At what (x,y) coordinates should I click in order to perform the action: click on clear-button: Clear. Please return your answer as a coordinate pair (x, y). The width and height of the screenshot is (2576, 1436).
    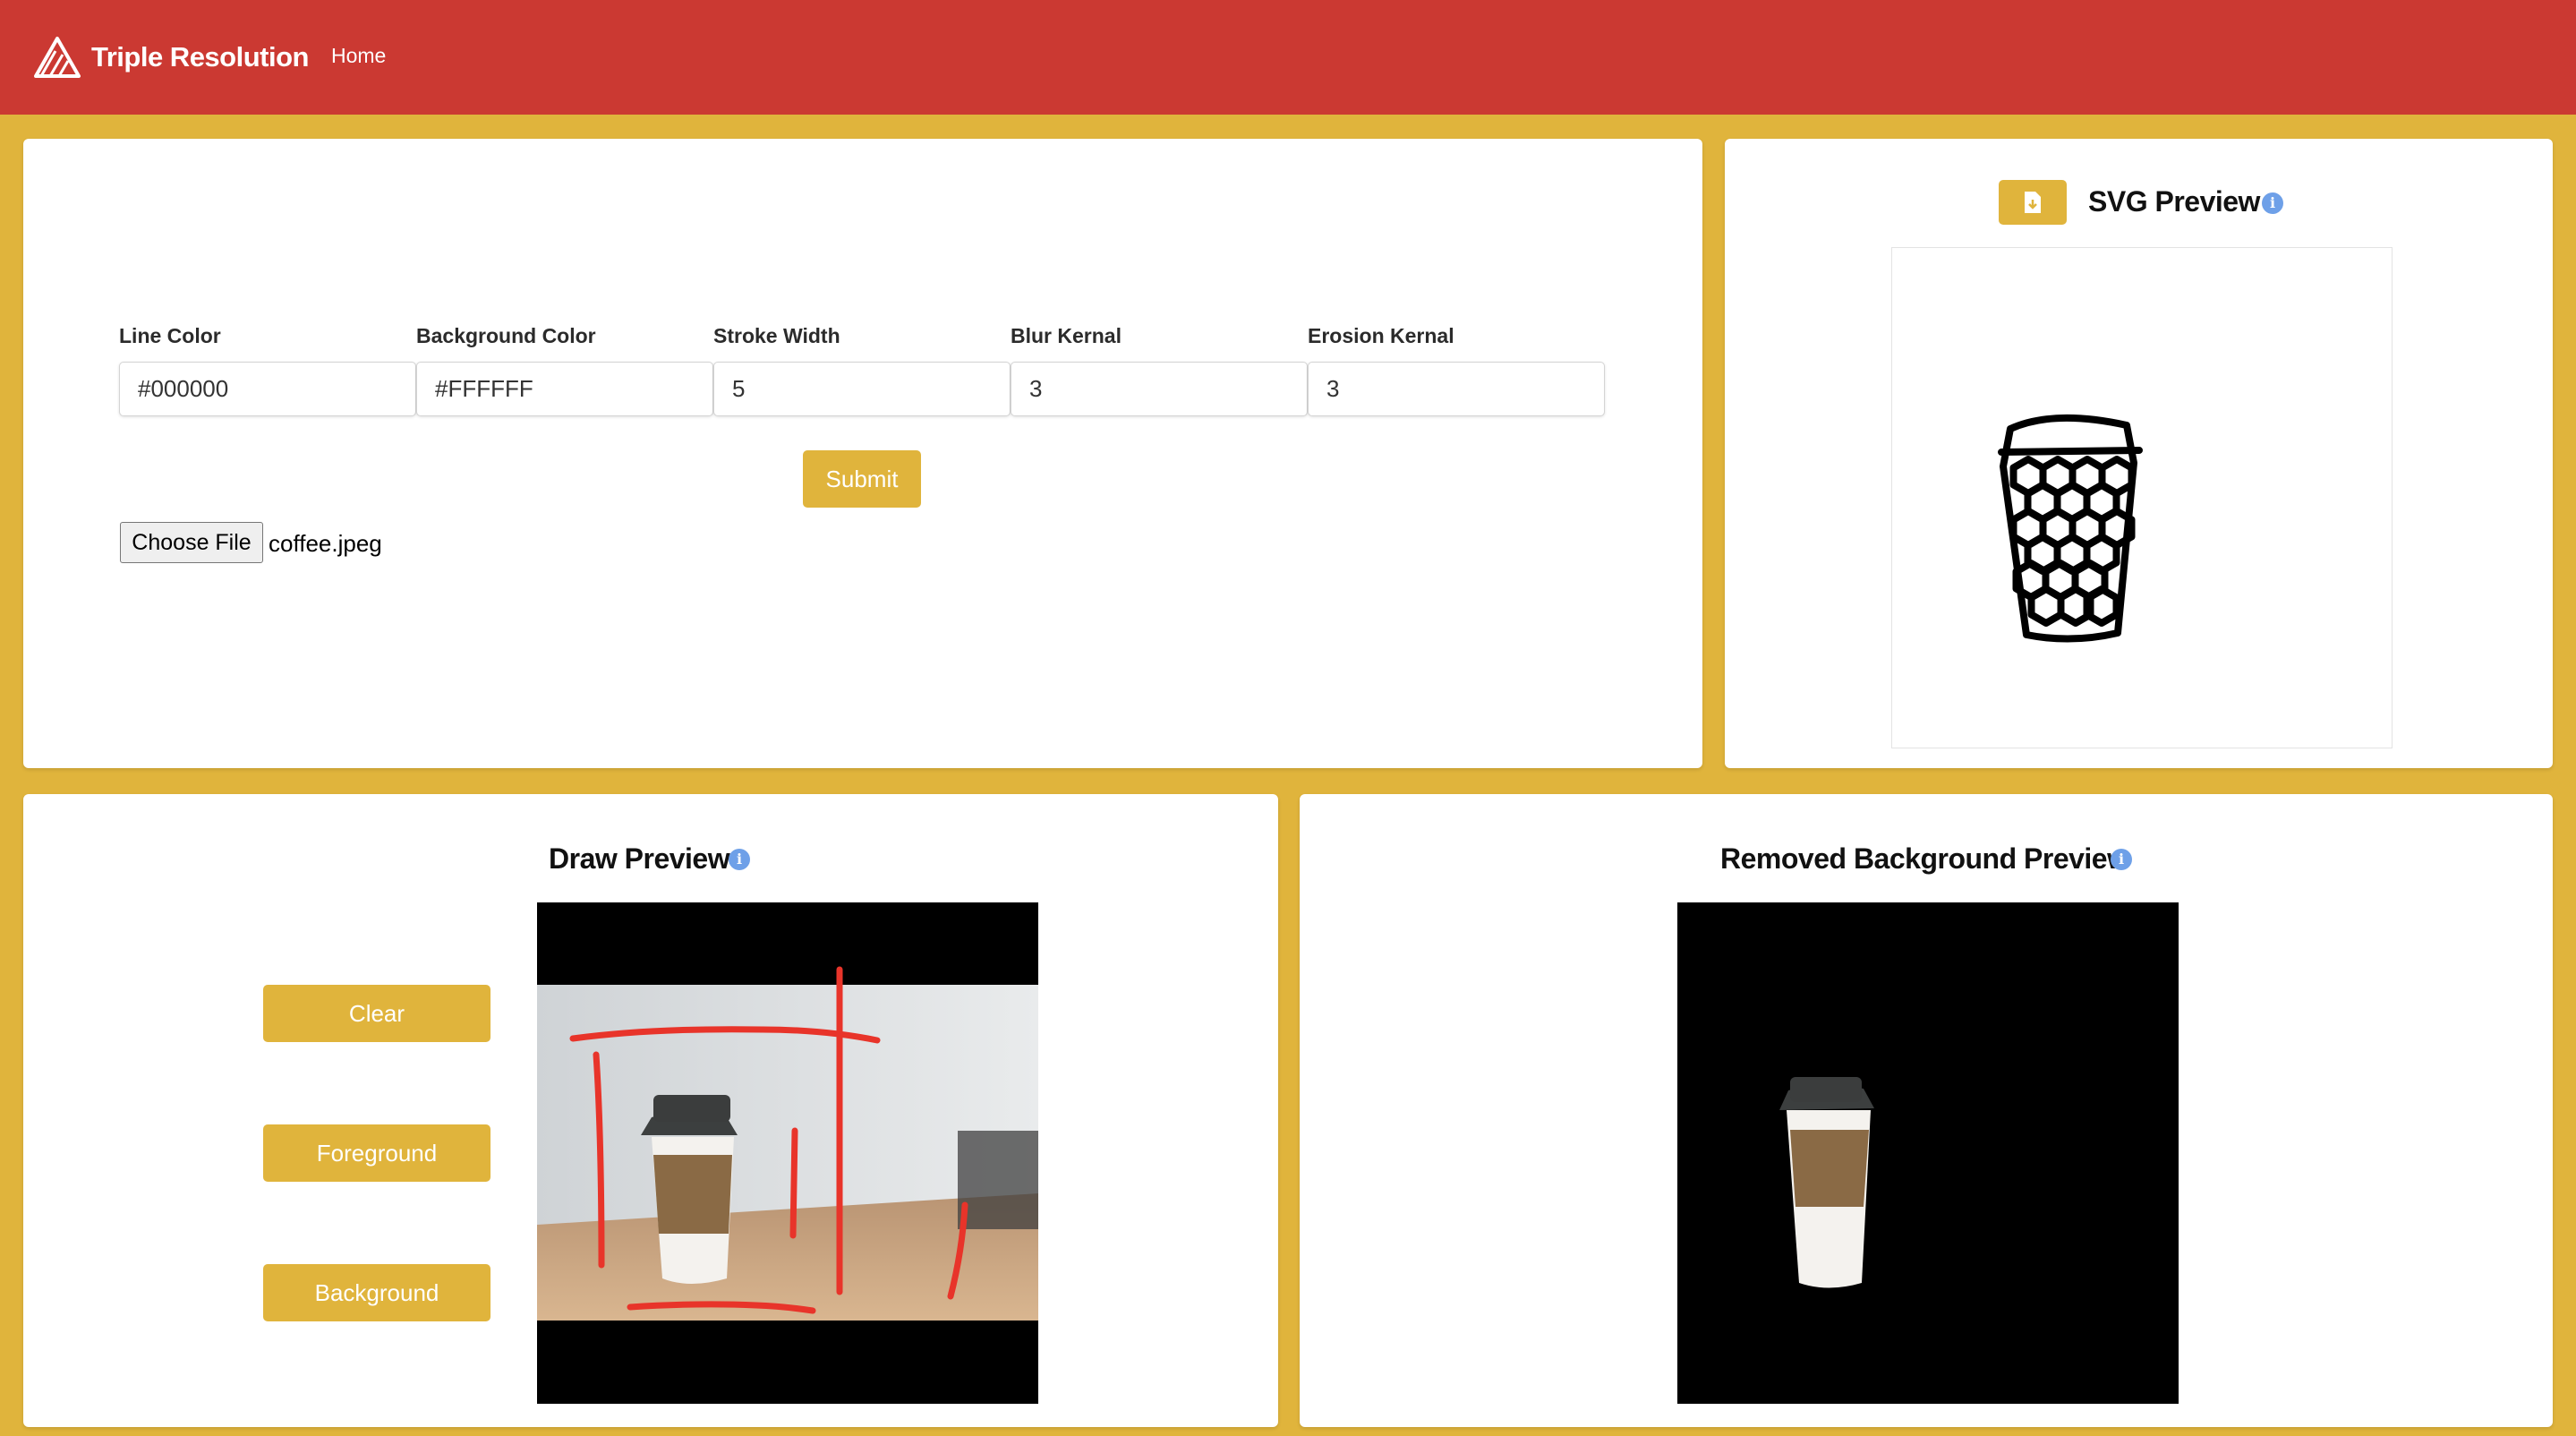
    Looking at the image, I should click on (376, 1013).